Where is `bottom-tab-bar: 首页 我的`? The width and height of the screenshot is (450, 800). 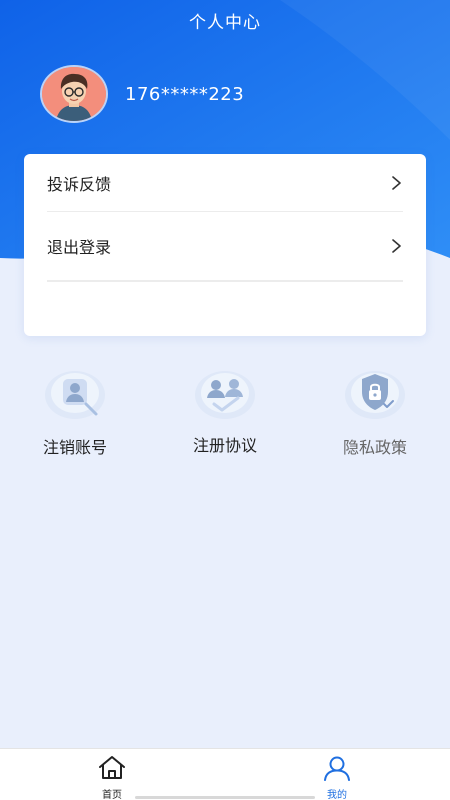 bottom-tab-bar: 首页 我的 is located at coordinates (225, 774).